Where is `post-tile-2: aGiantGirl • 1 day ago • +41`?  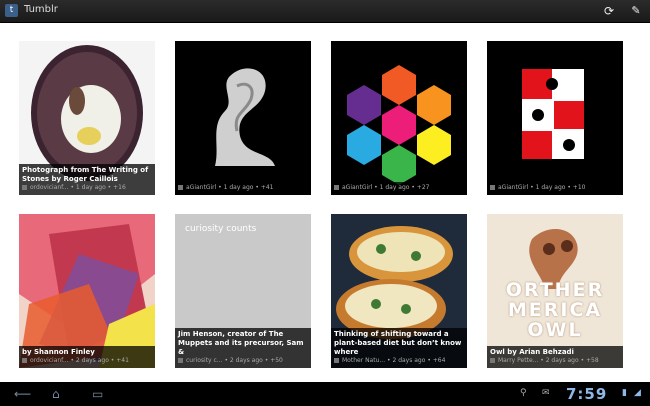
post-tile-2: aGiantGirl • 1 day ago • +41 is located at coordinates (243, 118).